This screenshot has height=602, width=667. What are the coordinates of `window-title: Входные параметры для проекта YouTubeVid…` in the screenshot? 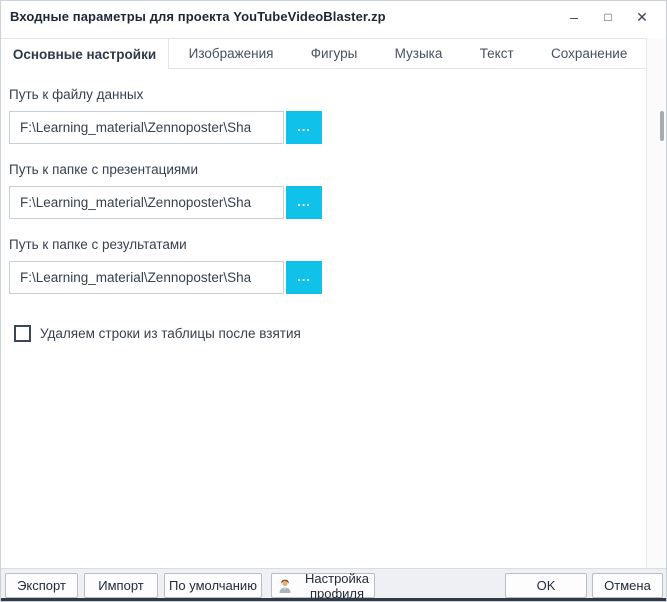 It's located at (198, 16).